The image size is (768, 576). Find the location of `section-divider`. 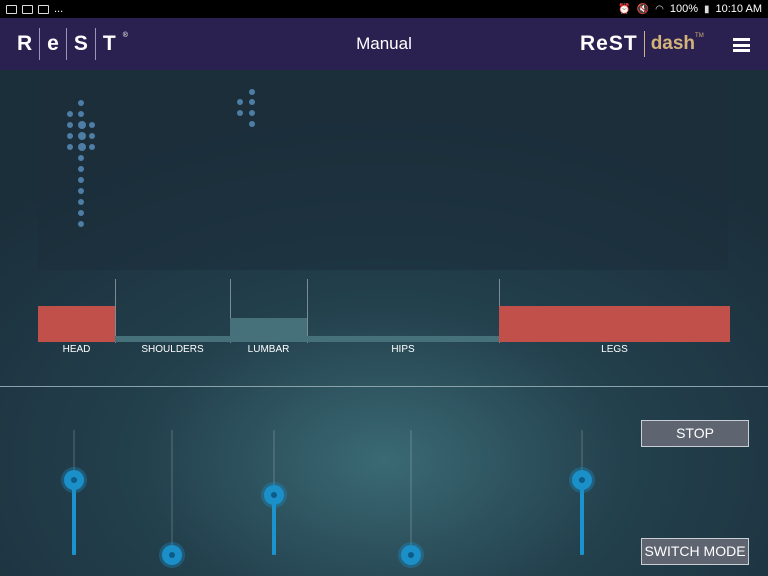

section-divider is located at coordinates (384, 386).